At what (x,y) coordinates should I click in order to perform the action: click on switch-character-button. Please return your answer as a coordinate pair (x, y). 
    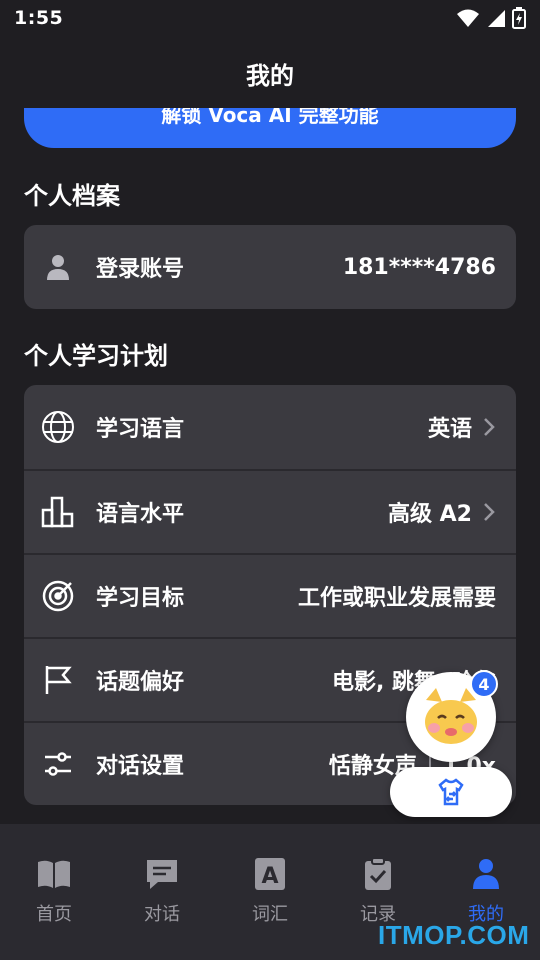
    Looking at the image, I should click on (451, 792).